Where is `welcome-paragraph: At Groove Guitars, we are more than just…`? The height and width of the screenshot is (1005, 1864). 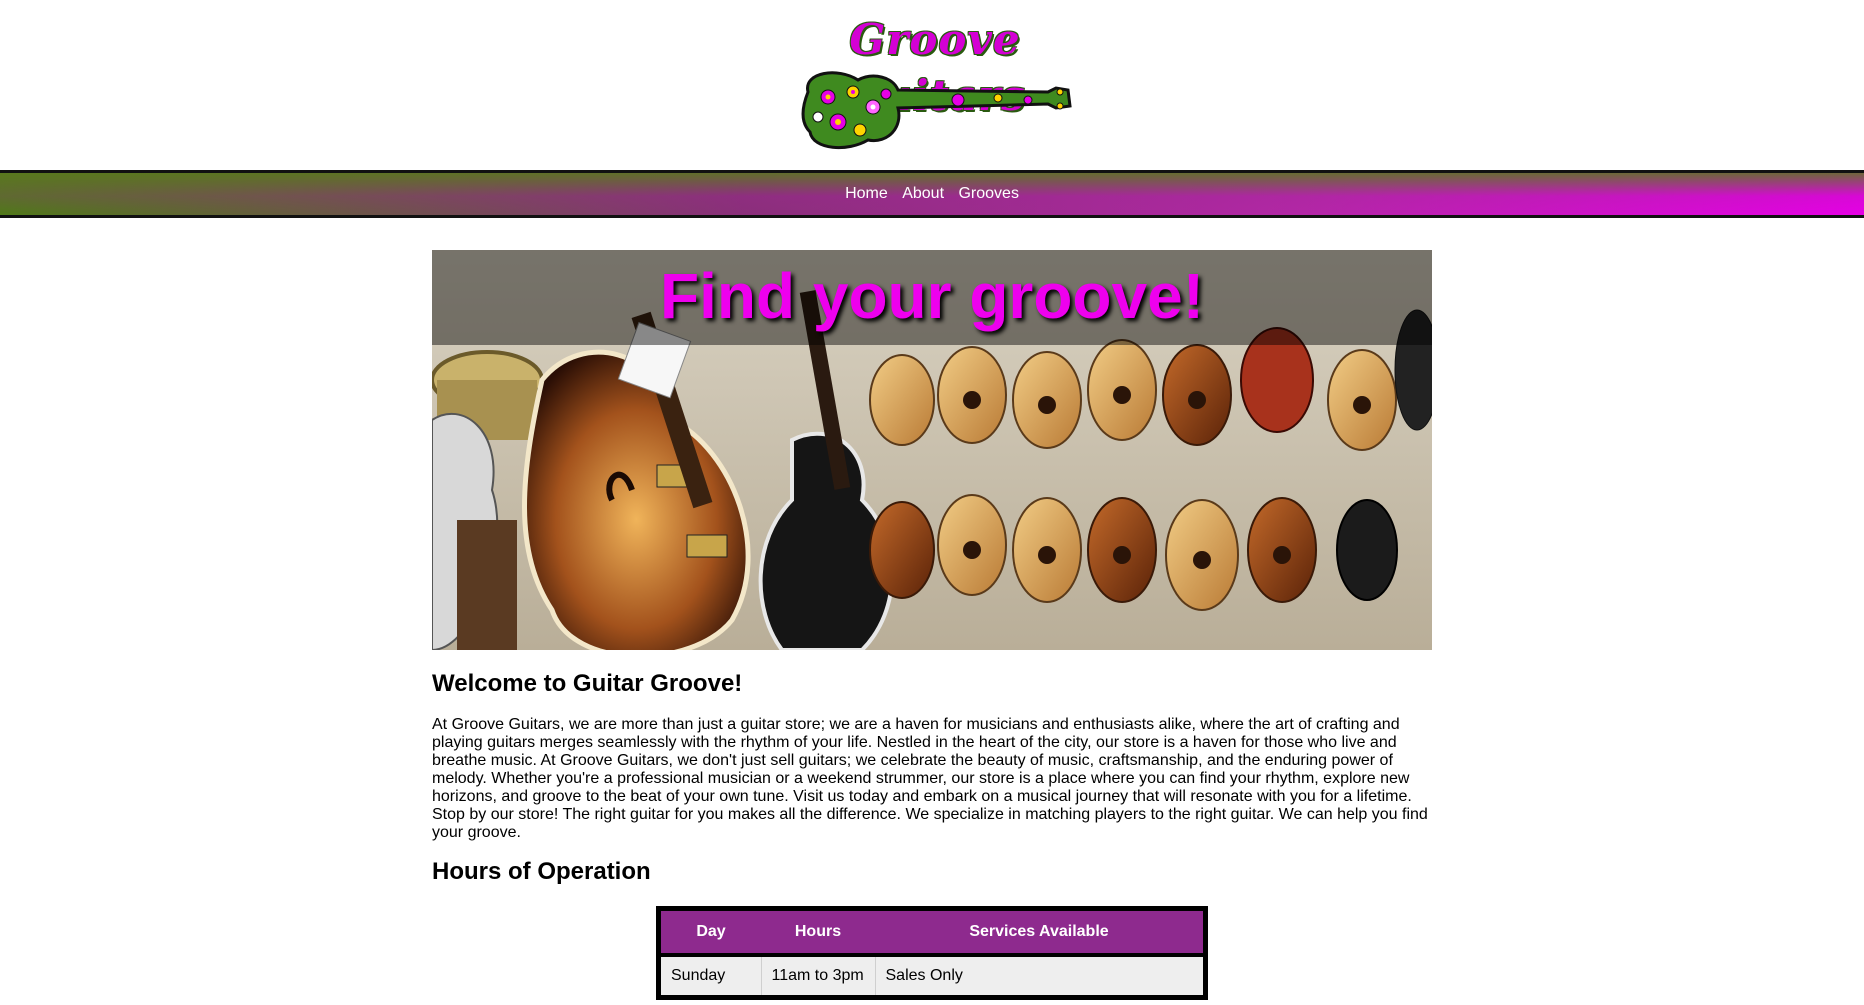
welcome-paragraph: At Groove Guitars, we are more than just… is located at coordinates (930, 778).